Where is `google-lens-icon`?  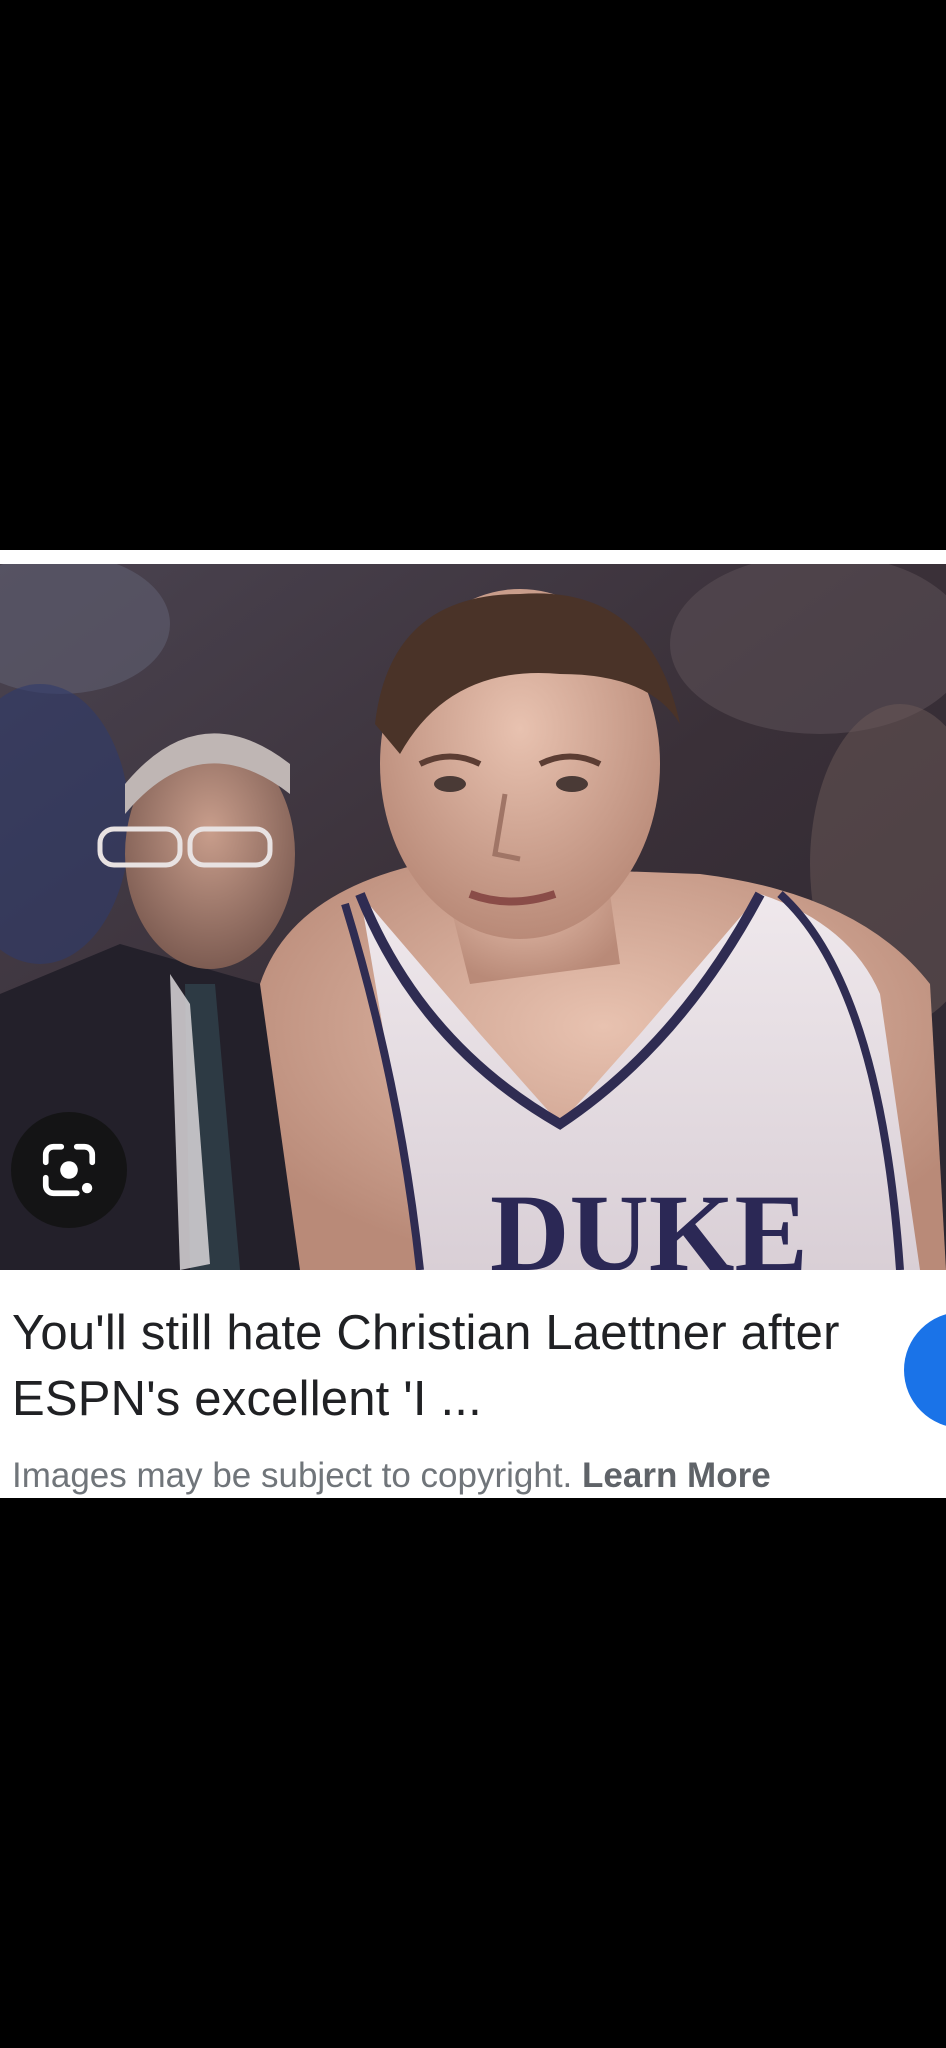 google-lens-icon is located at coordinates (69, 1170).